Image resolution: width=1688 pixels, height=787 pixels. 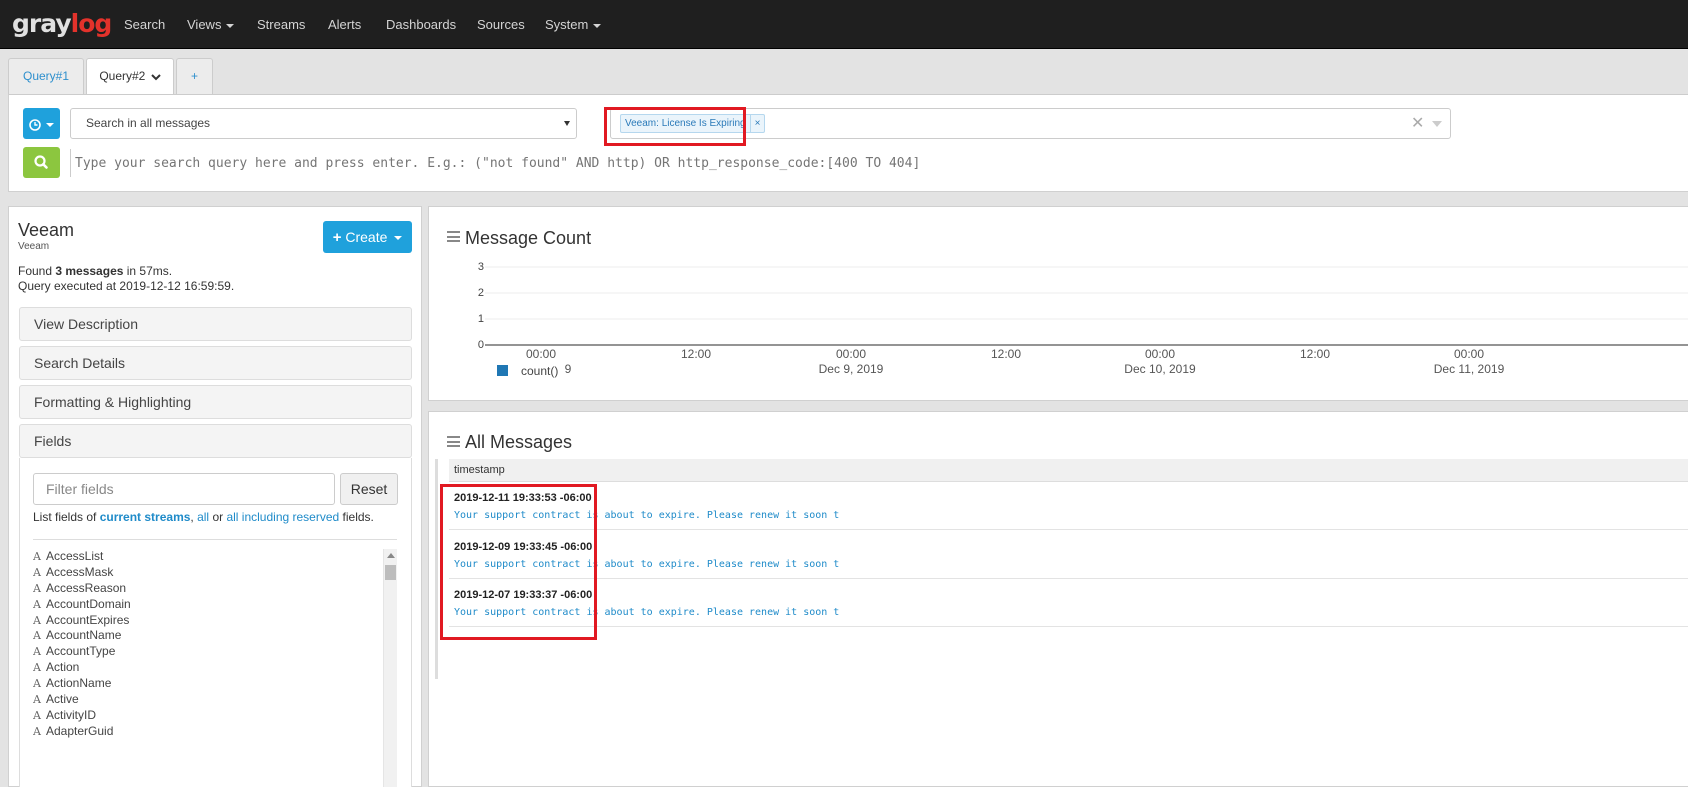 I want to click on tab-query-1: Query#1, so click(x=46, y=76).